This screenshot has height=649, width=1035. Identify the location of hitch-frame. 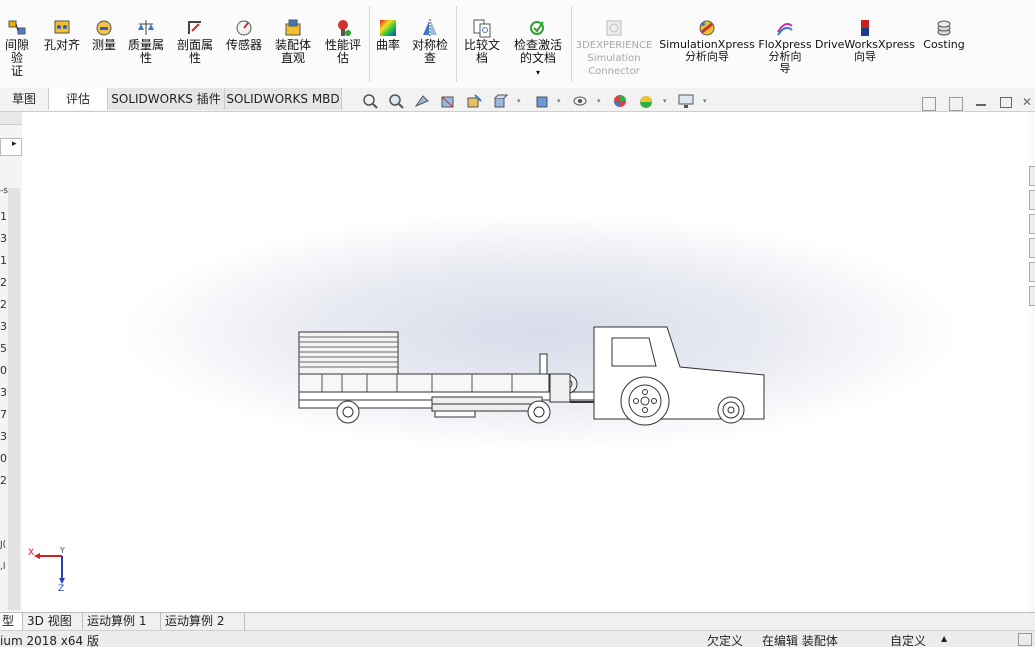
(560, 388).